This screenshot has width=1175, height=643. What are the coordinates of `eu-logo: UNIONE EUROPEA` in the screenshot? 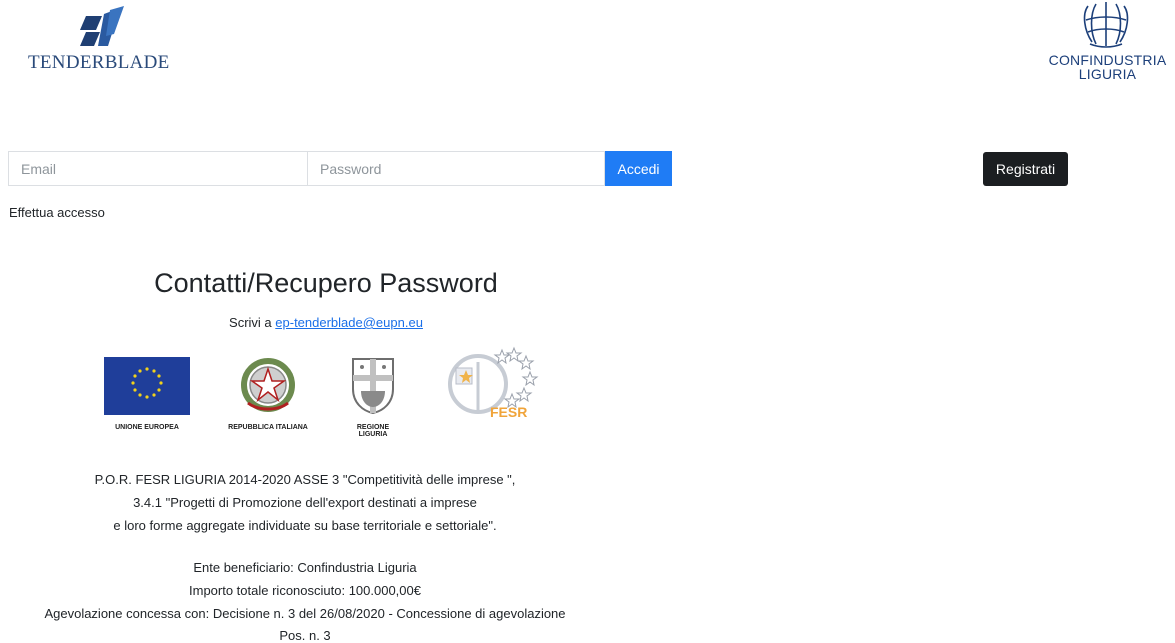 It's located at (147, 393).